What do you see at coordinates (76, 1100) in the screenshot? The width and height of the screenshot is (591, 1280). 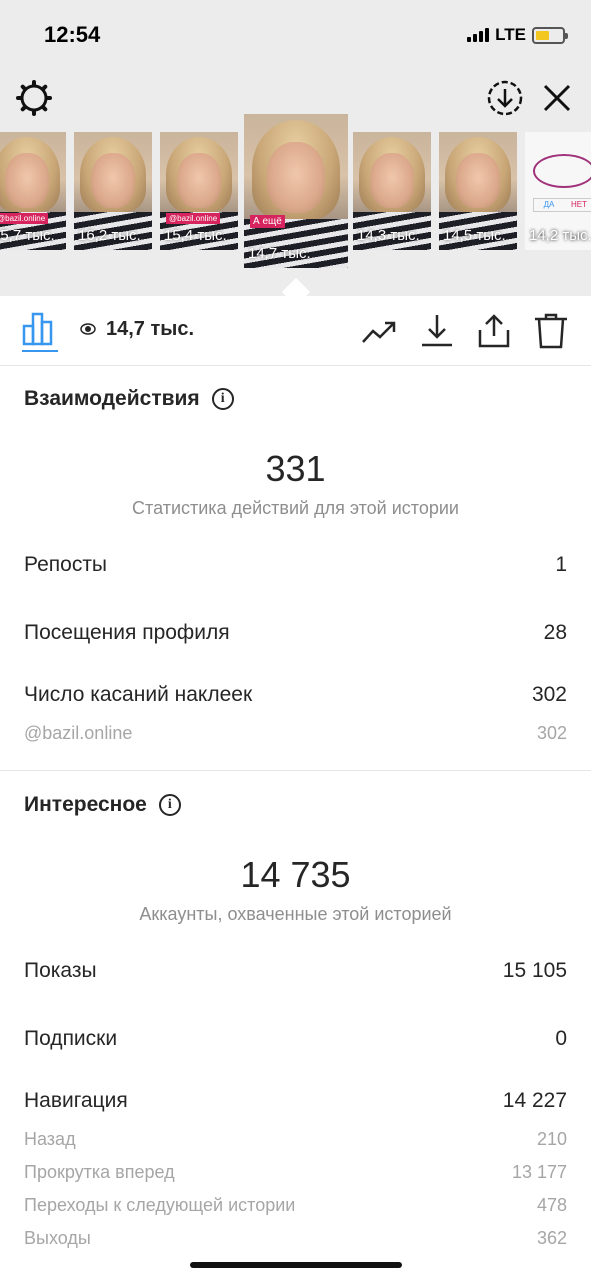 I see `stat-label: Навигация` at bounding box center [76, 1100].